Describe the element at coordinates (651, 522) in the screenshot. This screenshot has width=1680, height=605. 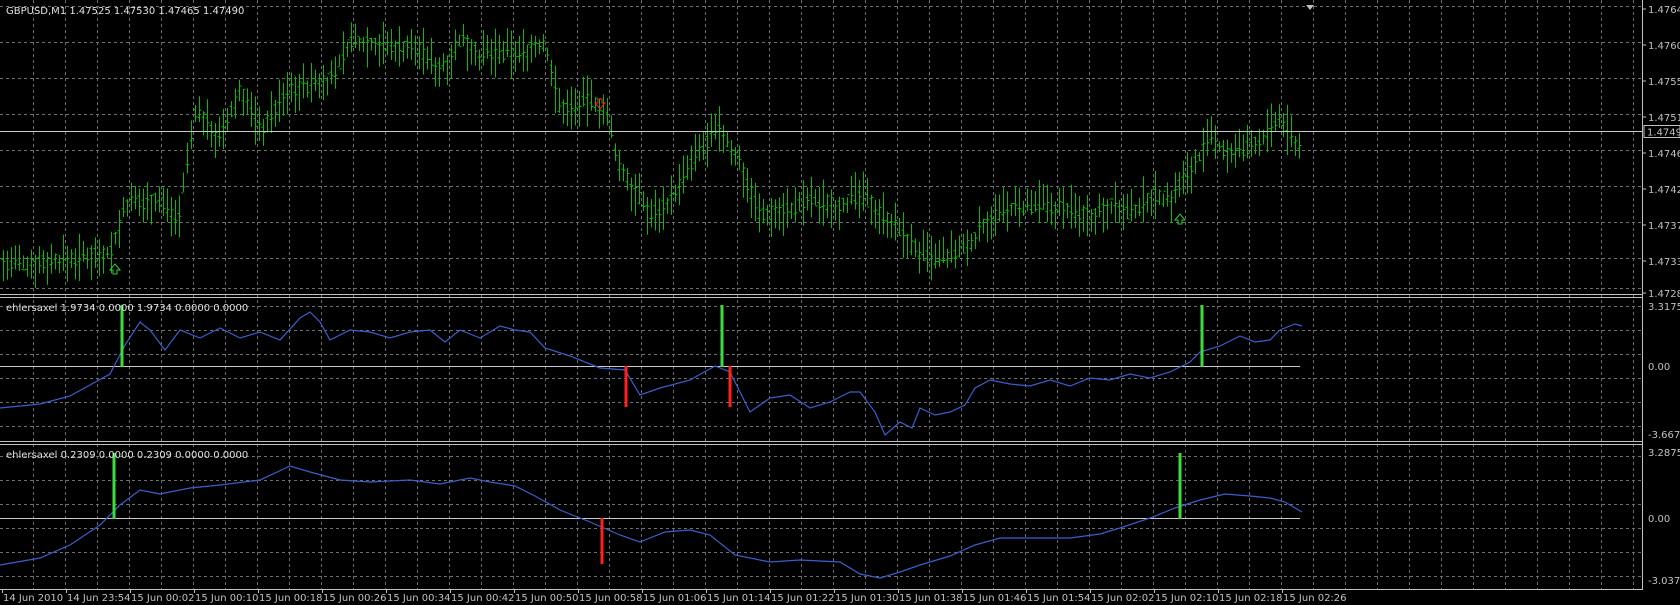
I see `indicator-line` at that location.